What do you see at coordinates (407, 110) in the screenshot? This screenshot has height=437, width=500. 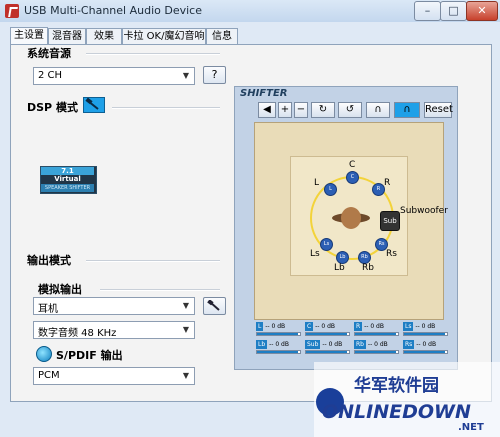 I see `speaker-mode-button: ∩` at bounding box center [407, 110].